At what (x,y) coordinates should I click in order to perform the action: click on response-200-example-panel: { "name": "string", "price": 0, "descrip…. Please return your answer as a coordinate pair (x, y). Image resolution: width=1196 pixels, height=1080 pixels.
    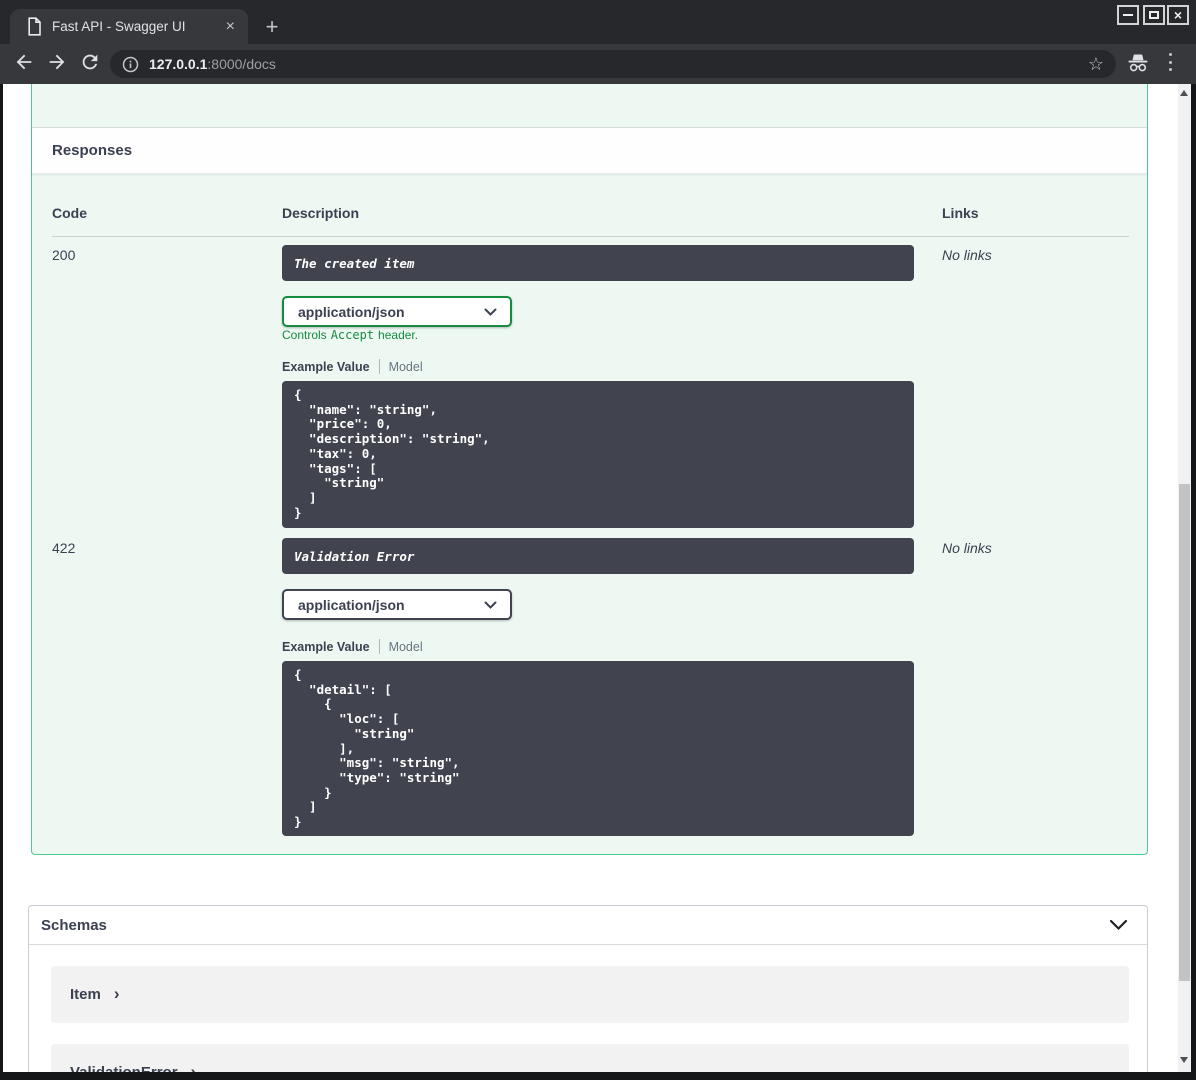
    Looking at the image, I should click on (598, 454).